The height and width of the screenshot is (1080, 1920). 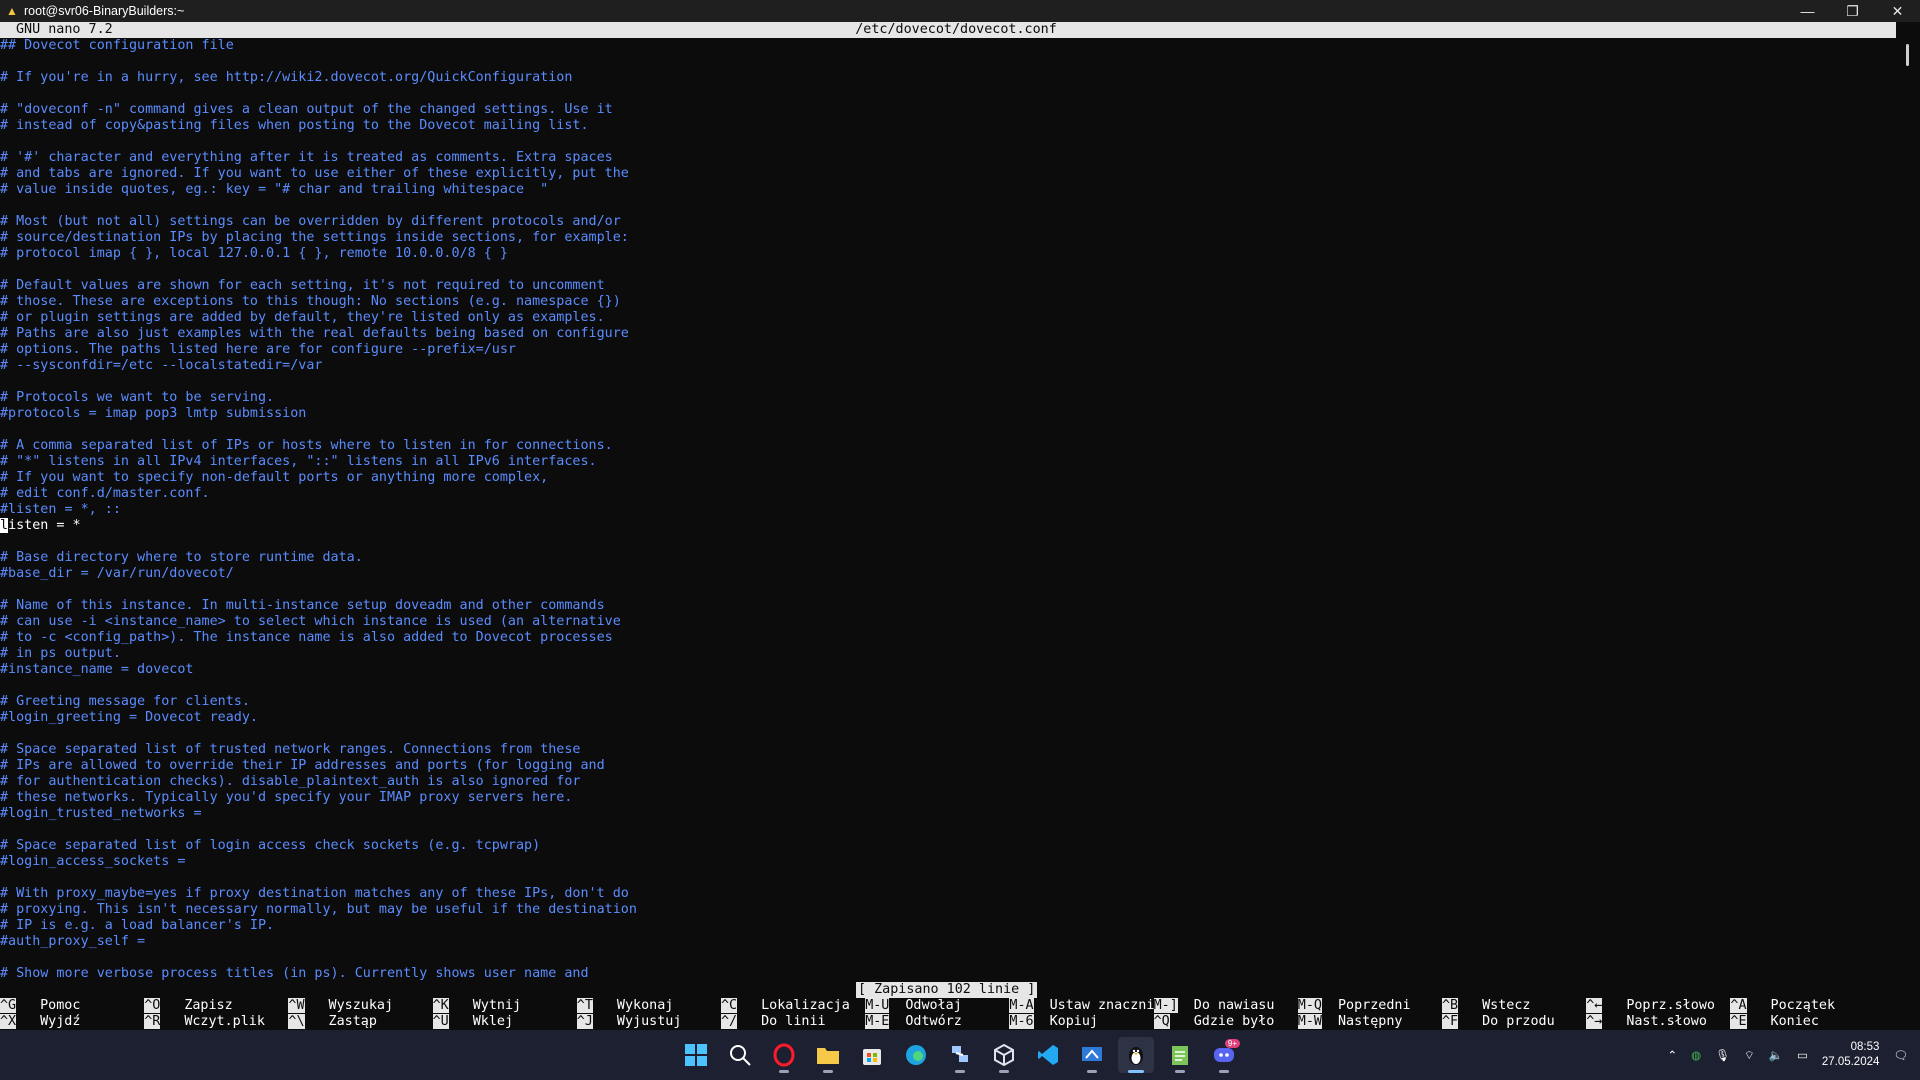 I want to click on microphone-icon: 🎙, so click(x=1722, y=1055).